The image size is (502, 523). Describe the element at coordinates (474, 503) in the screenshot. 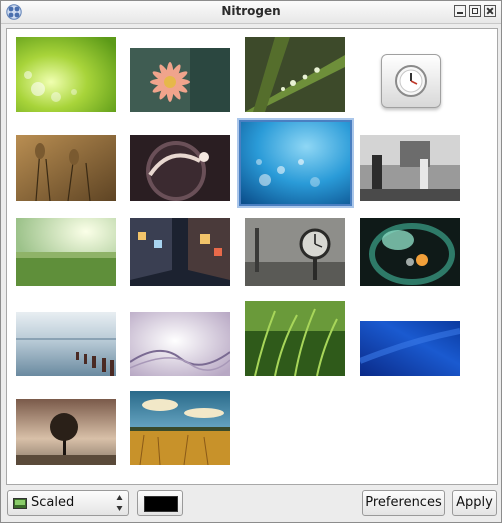

I see `apply-button: Apply` at that location.